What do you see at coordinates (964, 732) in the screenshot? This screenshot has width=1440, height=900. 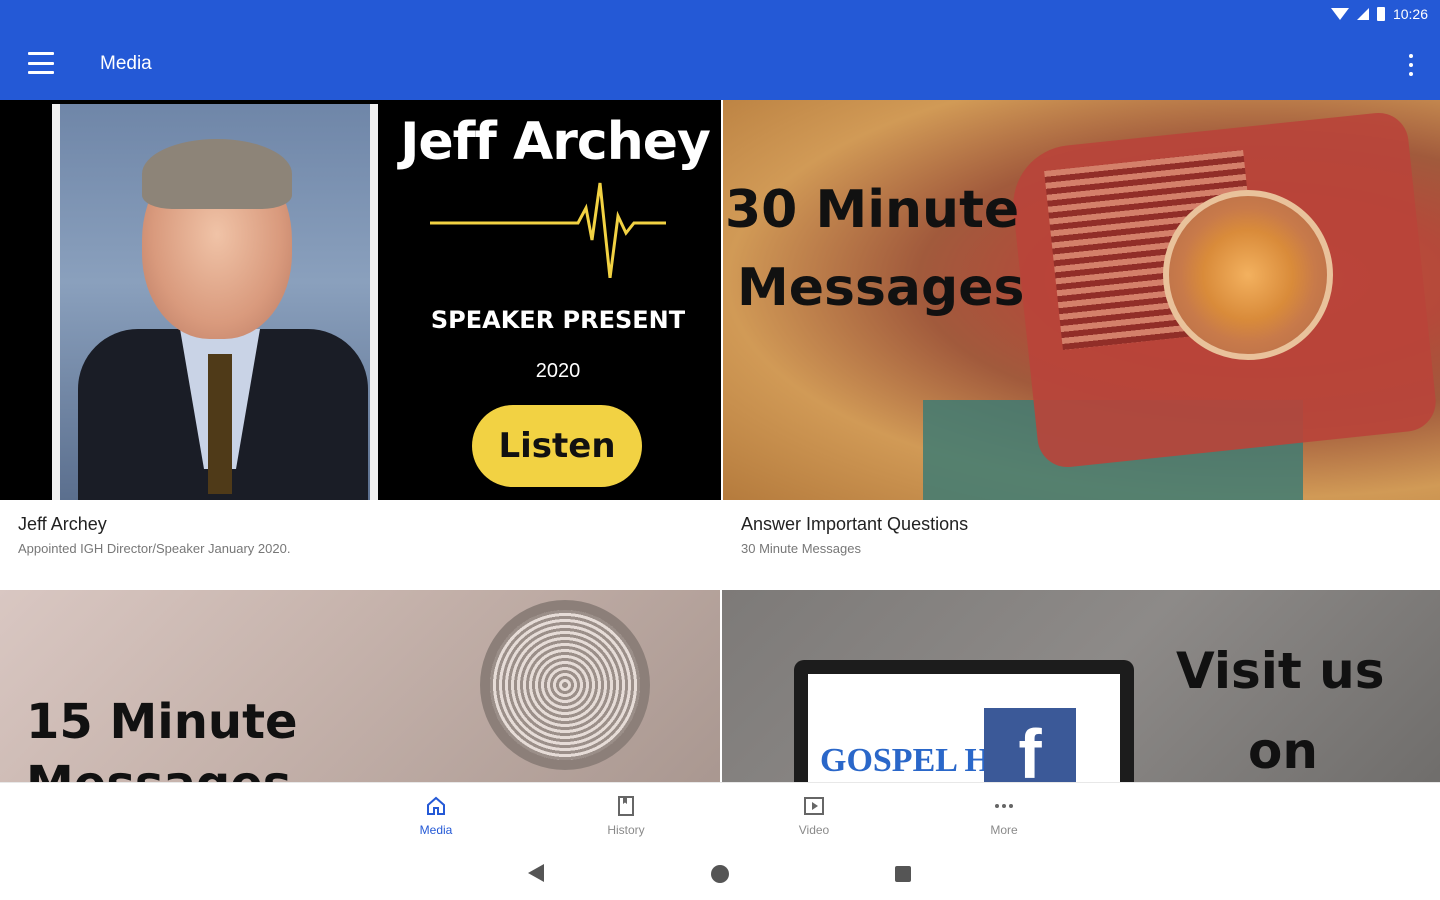 I see `laptop-screen: GOSPEL HOUR f` at bounding box center [964, 732].